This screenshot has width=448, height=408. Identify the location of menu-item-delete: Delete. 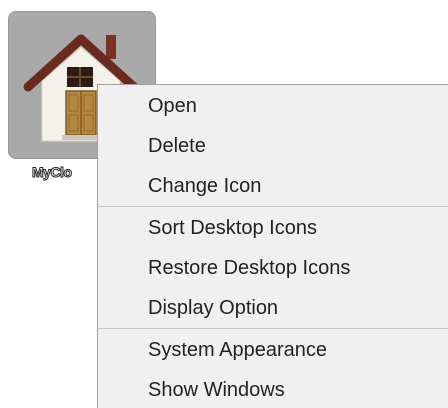
(273, 146).